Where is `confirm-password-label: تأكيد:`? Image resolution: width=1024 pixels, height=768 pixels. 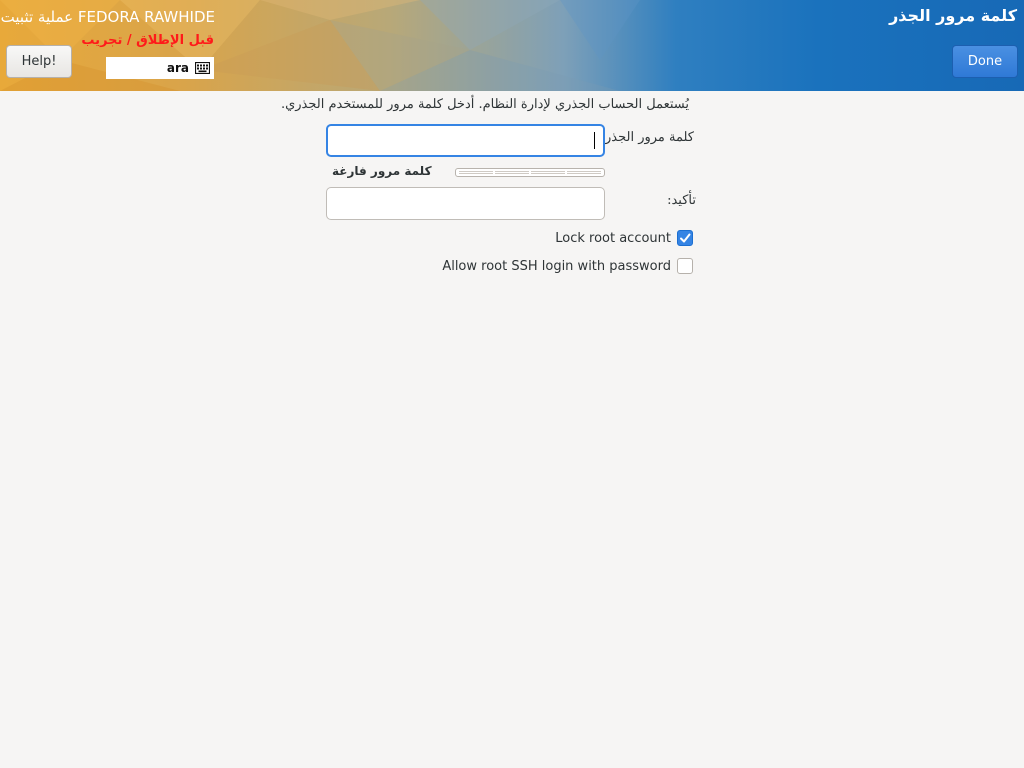
confirm-password-label: تأكيد: is located at coordinates (681, 200).